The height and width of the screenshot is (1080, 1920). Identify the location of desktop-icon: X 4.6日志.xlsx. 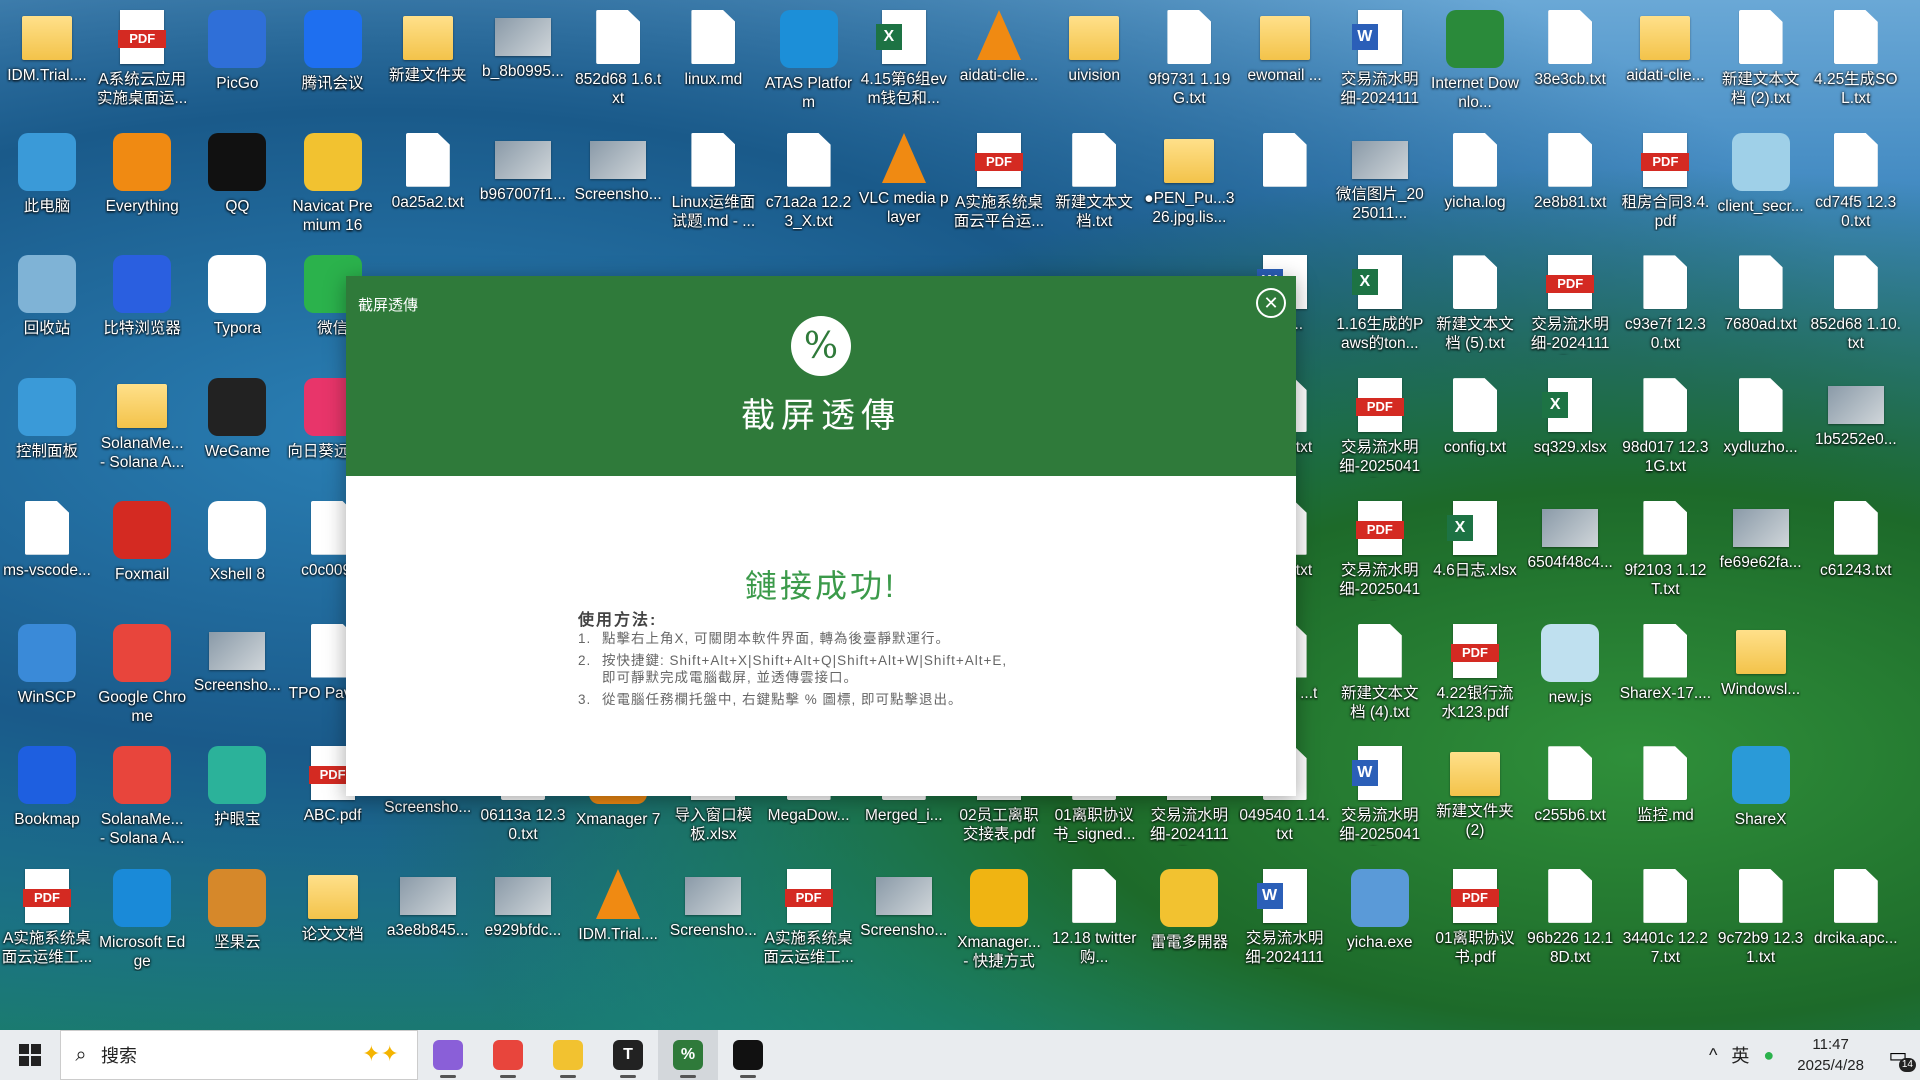
(1475, 554).